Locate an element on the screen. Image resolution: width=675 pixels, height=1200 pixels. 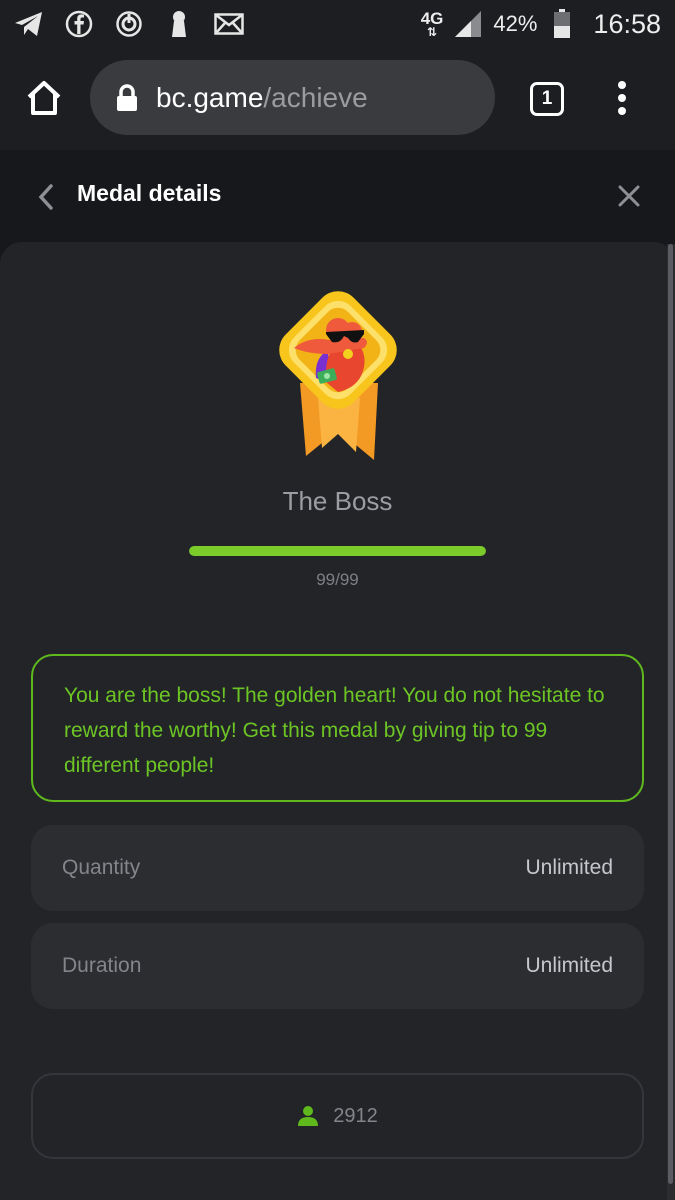
lock-icon is located at coordinates (127, 97).